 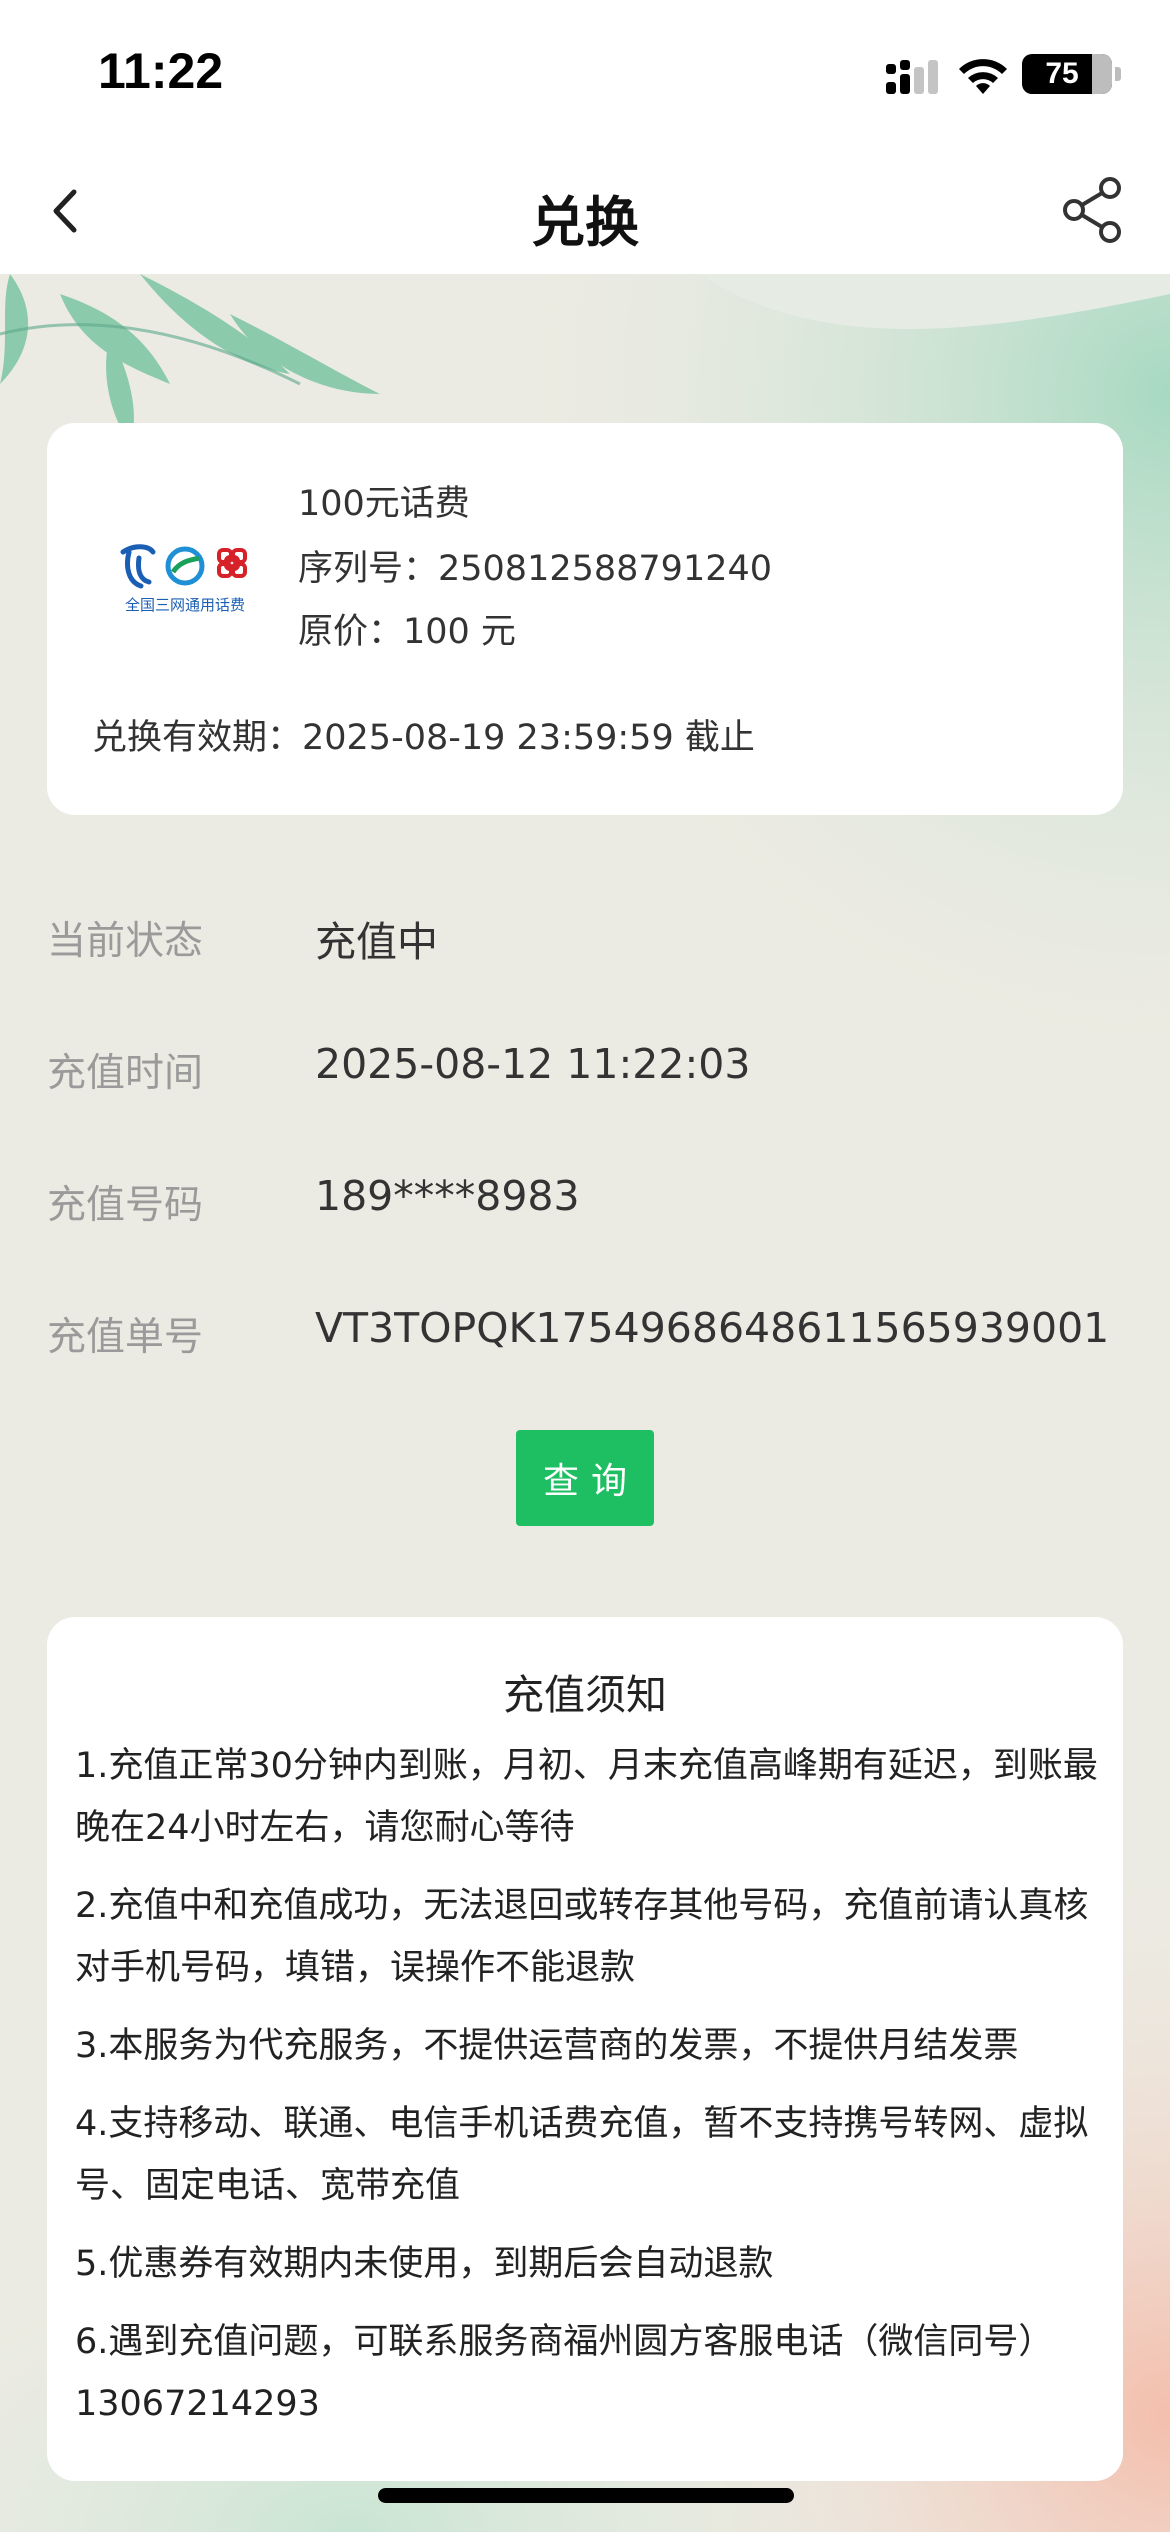 What do you see at coordinates (447, 1196) in the screenshot?
I see `phone-value: 189****8983` at bounding box center [447, 1196].